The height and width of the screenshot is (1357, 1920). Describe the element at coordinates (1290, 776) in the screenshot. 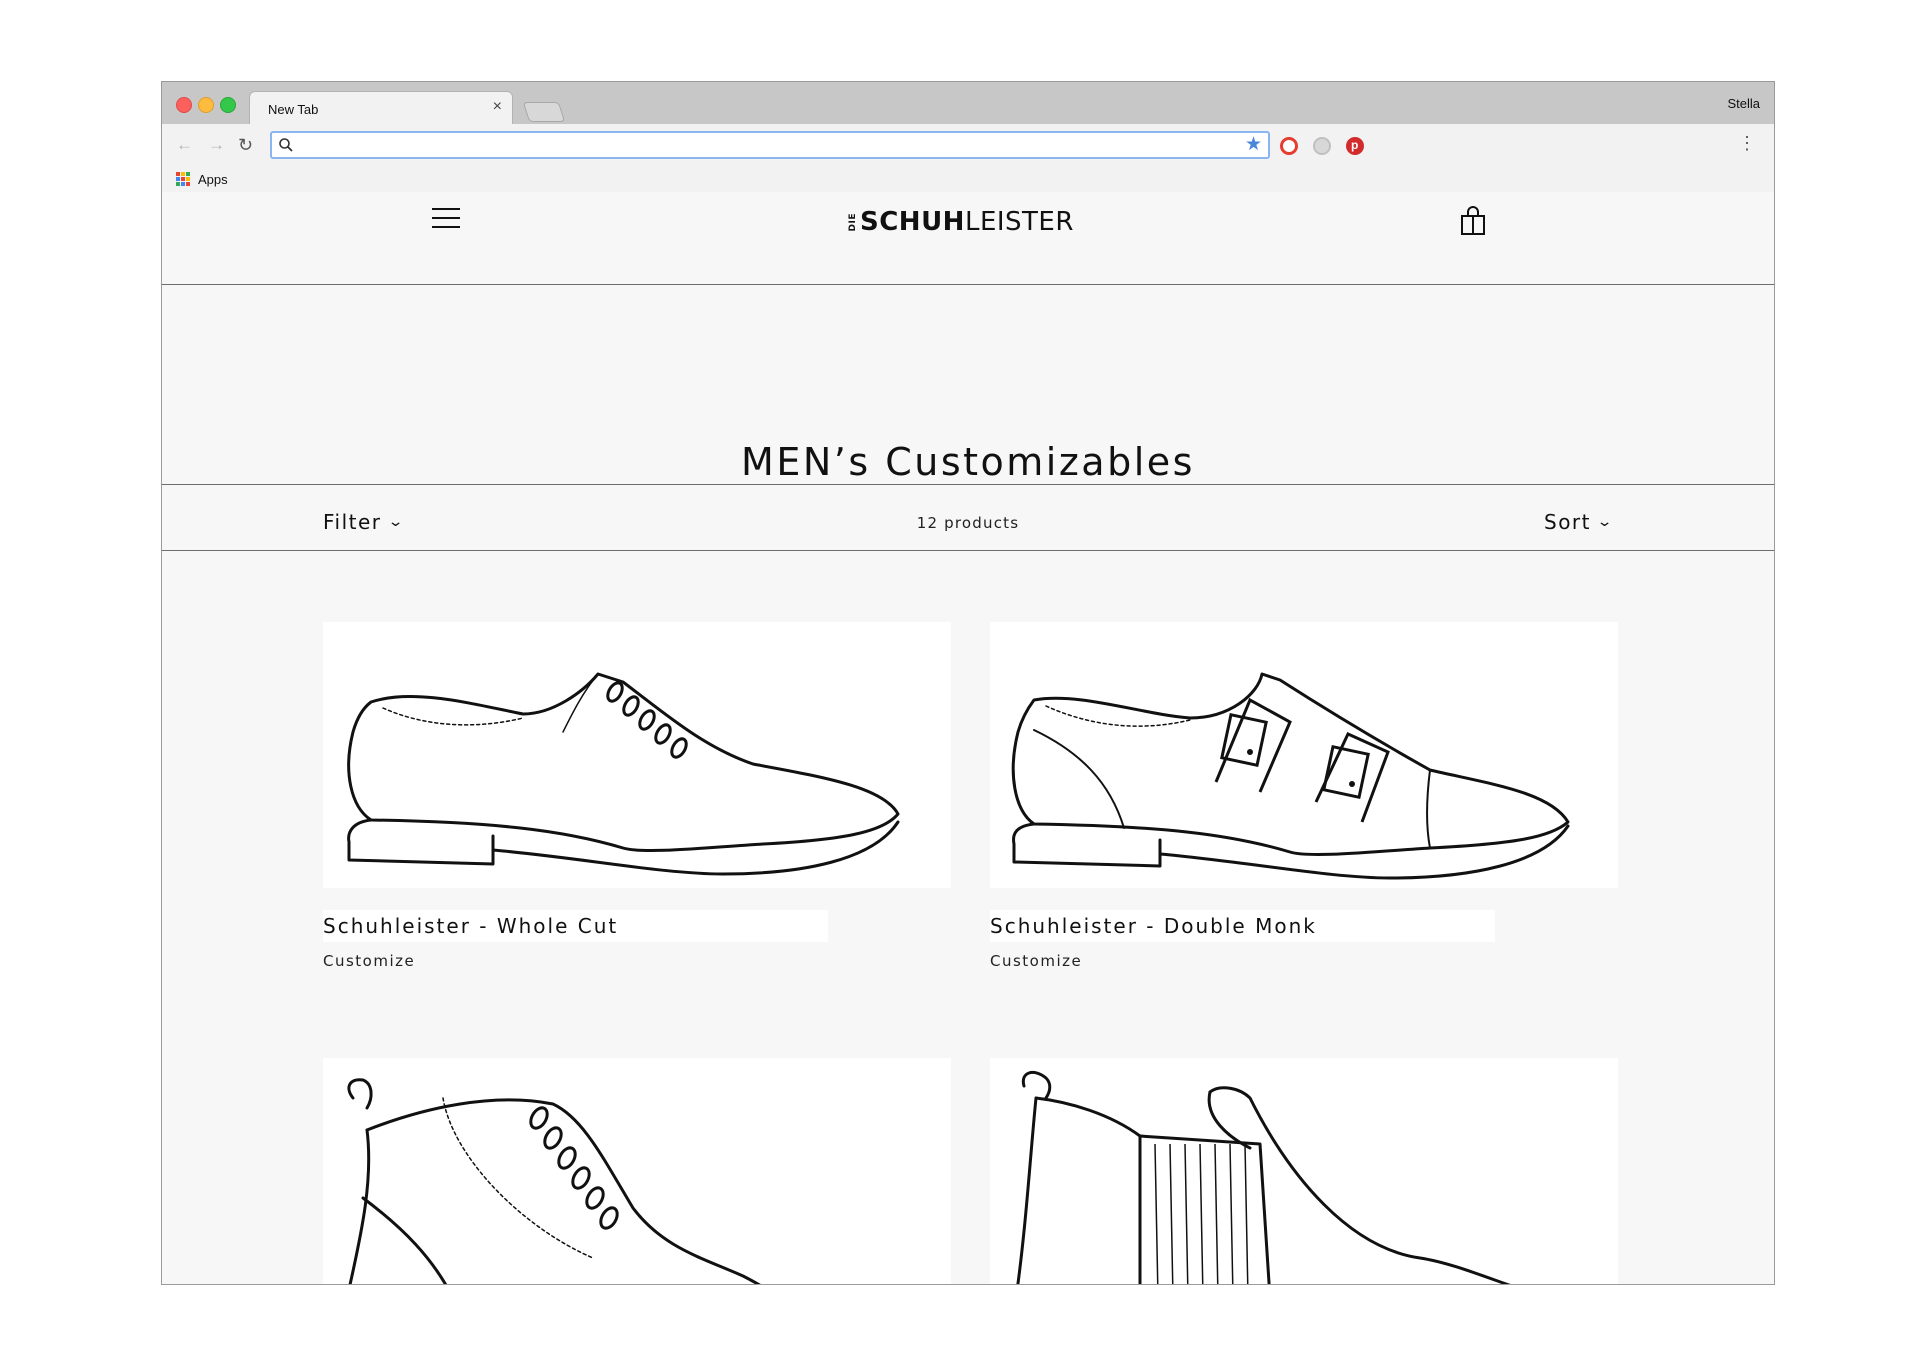

I see `monk-strap-shoe-sketch-icon` at that location.